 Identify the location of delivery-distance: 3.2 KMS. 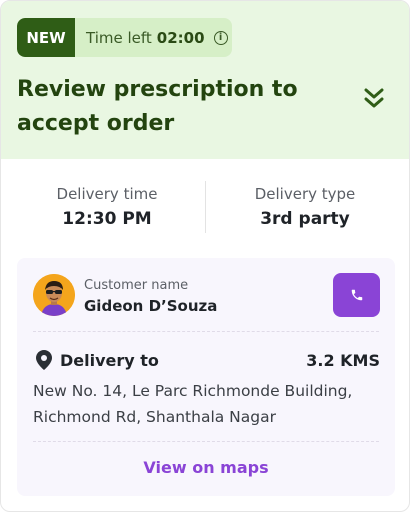
(343, 360).